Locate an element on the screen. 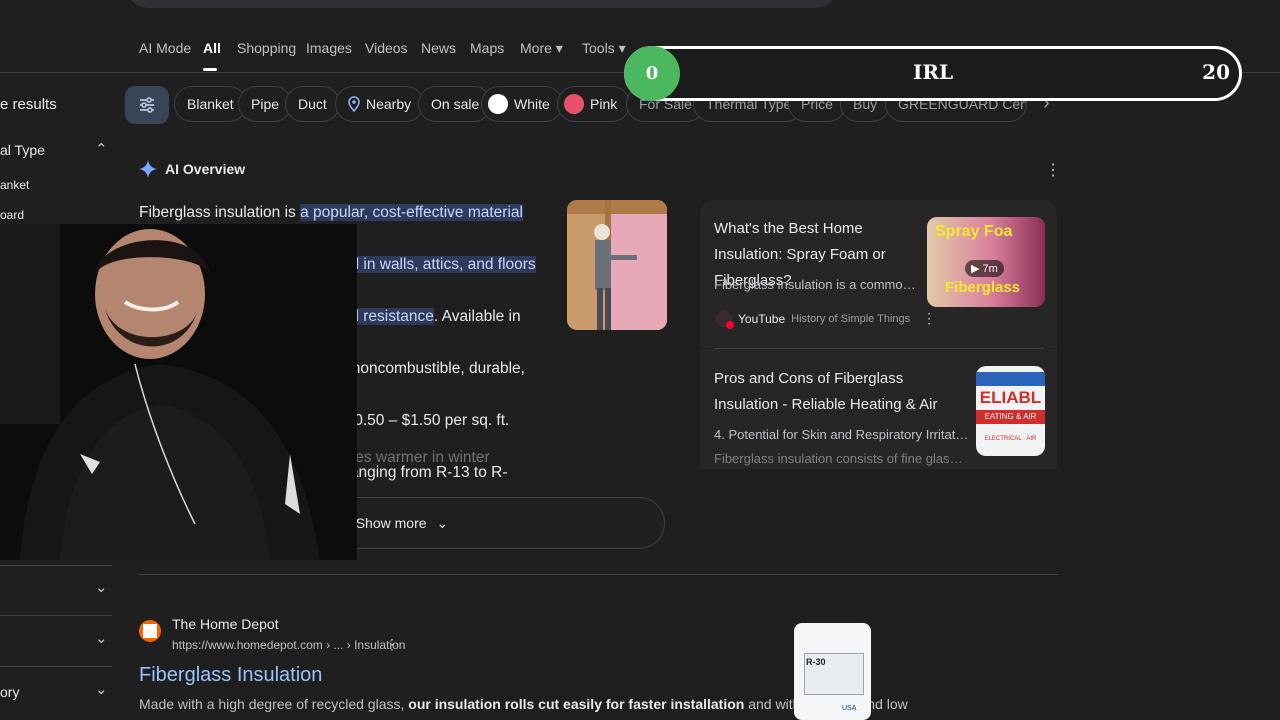 The width and height of the screenshot is (1280, 720). location-pin-icon is located at coordinates (354, 104).